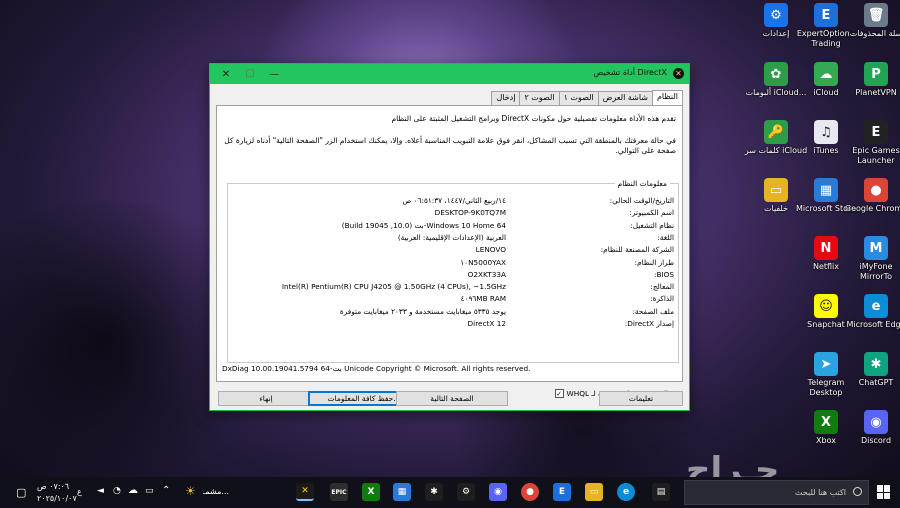  Describe the element at coordinates (452, 398) in the screenshot. I see `next-page-button: الصفحة التالية` at that location.